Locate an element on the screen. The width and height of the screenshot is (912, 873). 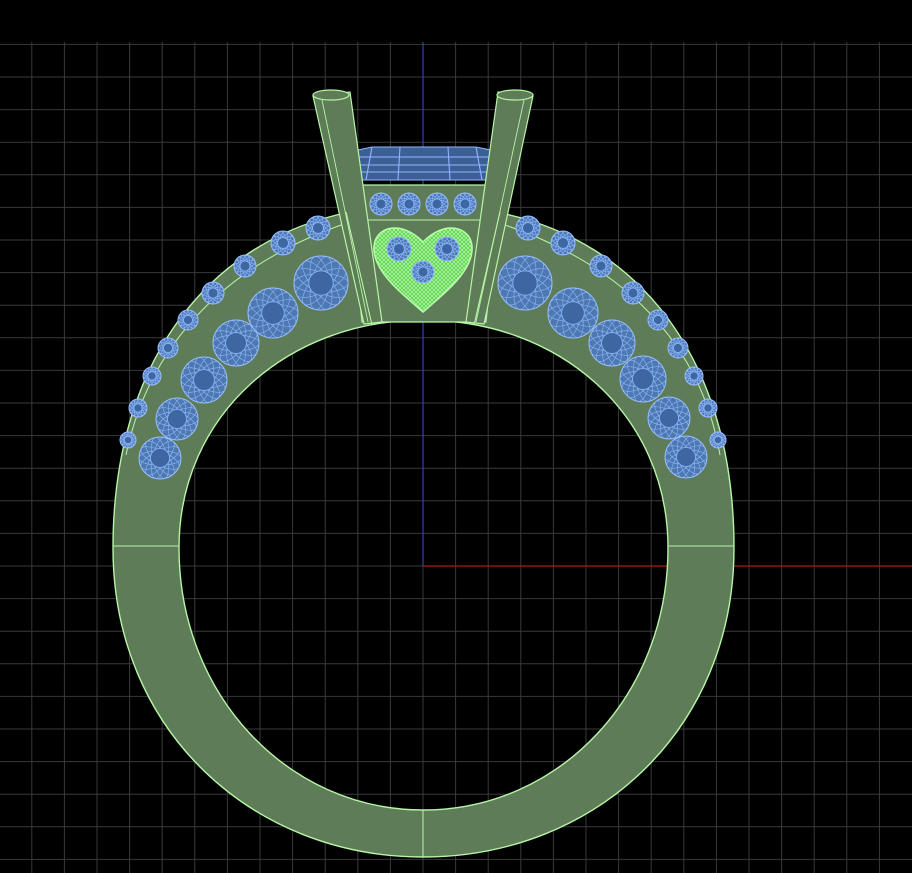
heart-stone is located at coordinates (423, 272).